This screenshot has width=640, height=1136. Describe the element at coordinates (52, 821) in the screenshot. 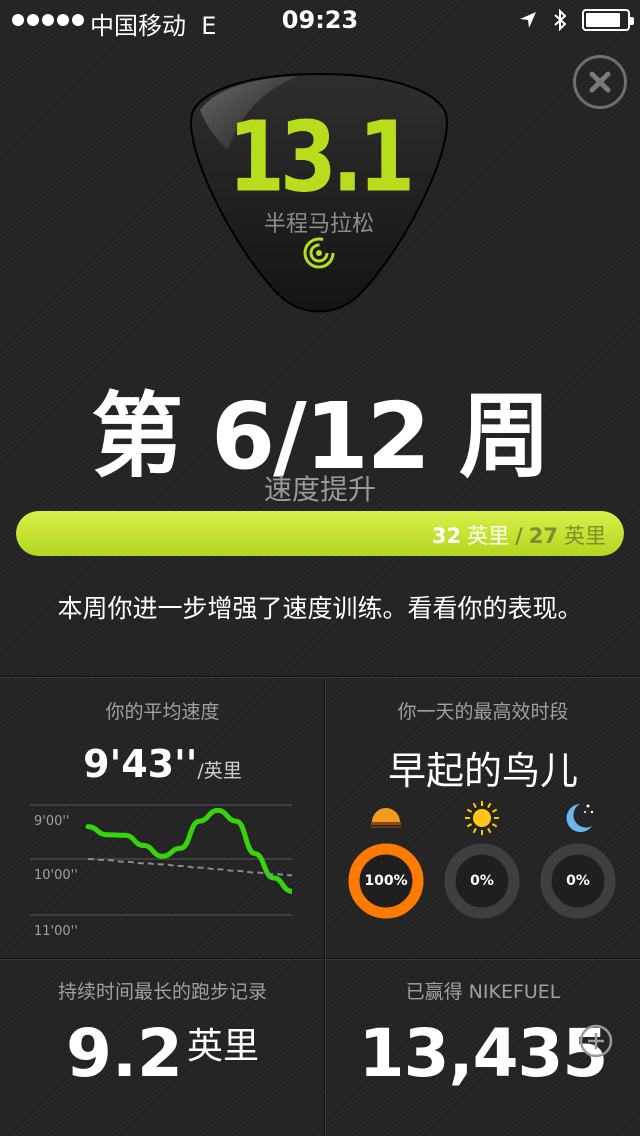

I see `chart-tick-label: 9'00''` at that location.